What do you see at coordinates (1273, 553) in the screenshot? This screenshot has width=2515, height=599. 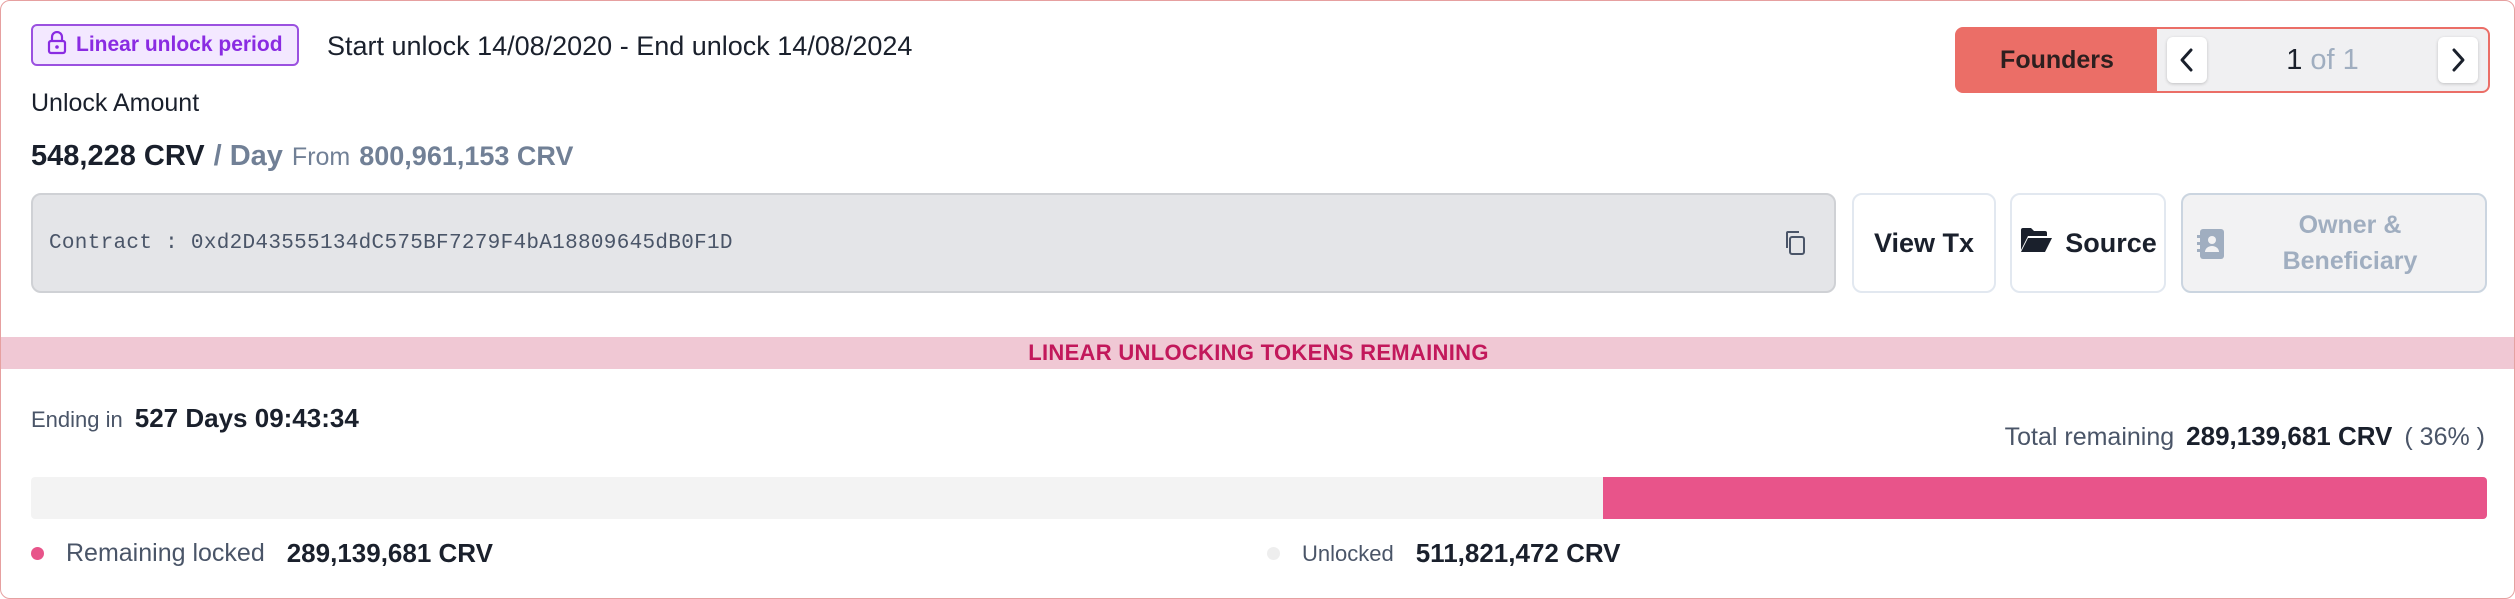 I see `unlocked-dot-icon` at bounding box center [1273, 553].